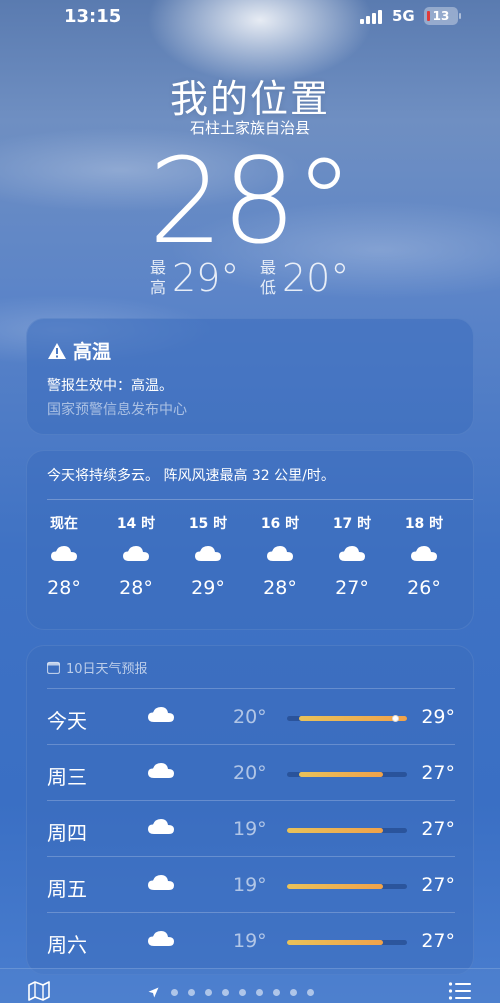  Describe the element at coordinates (136, 524) in the screenshot. I see `hour-label: 14 时` at that location.